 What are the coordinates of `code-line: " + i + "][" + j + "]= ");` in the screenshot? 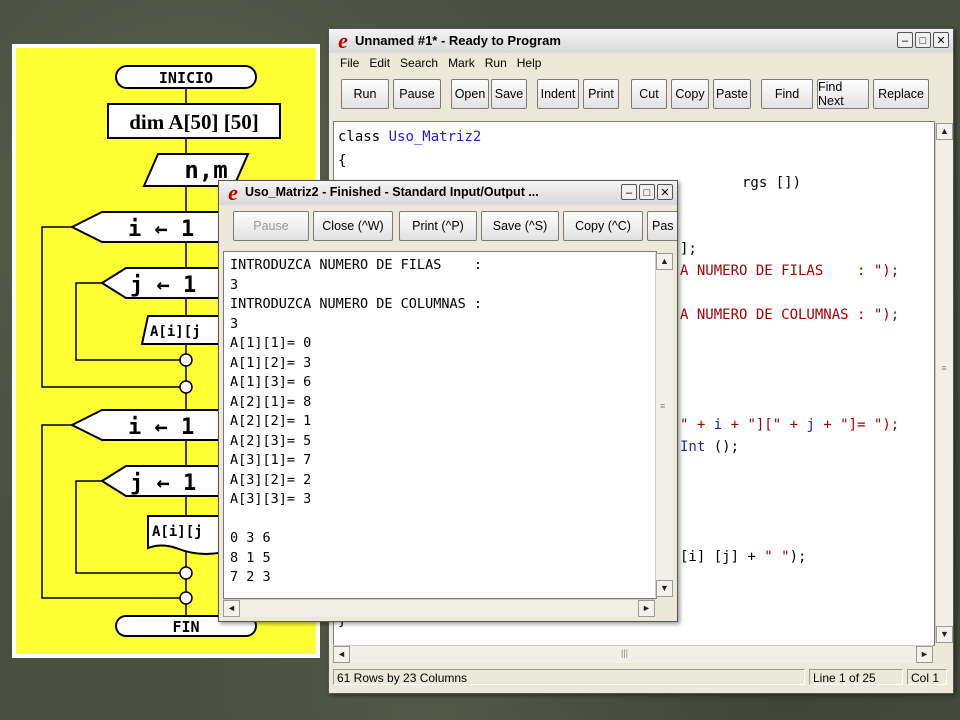 It's located at (790, 425).